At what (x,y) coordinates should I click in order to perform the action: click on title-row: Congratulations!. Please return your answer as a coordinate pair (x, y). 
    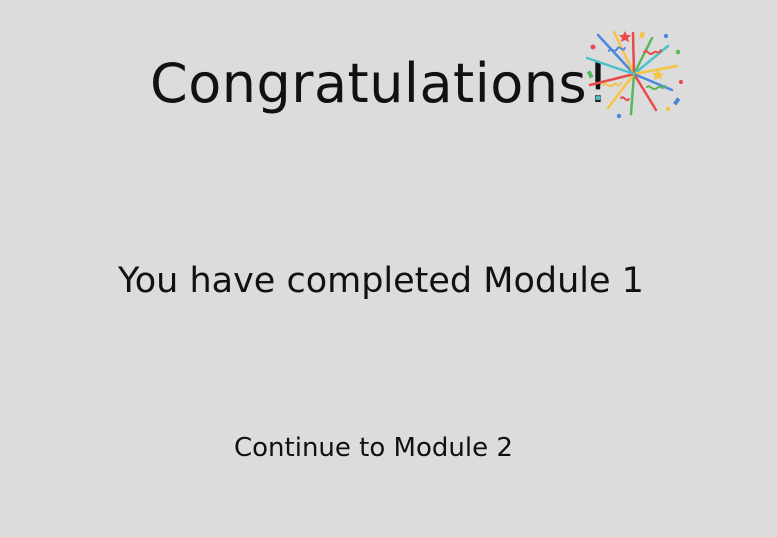
    Looking at the image, I should click on (379, 84).